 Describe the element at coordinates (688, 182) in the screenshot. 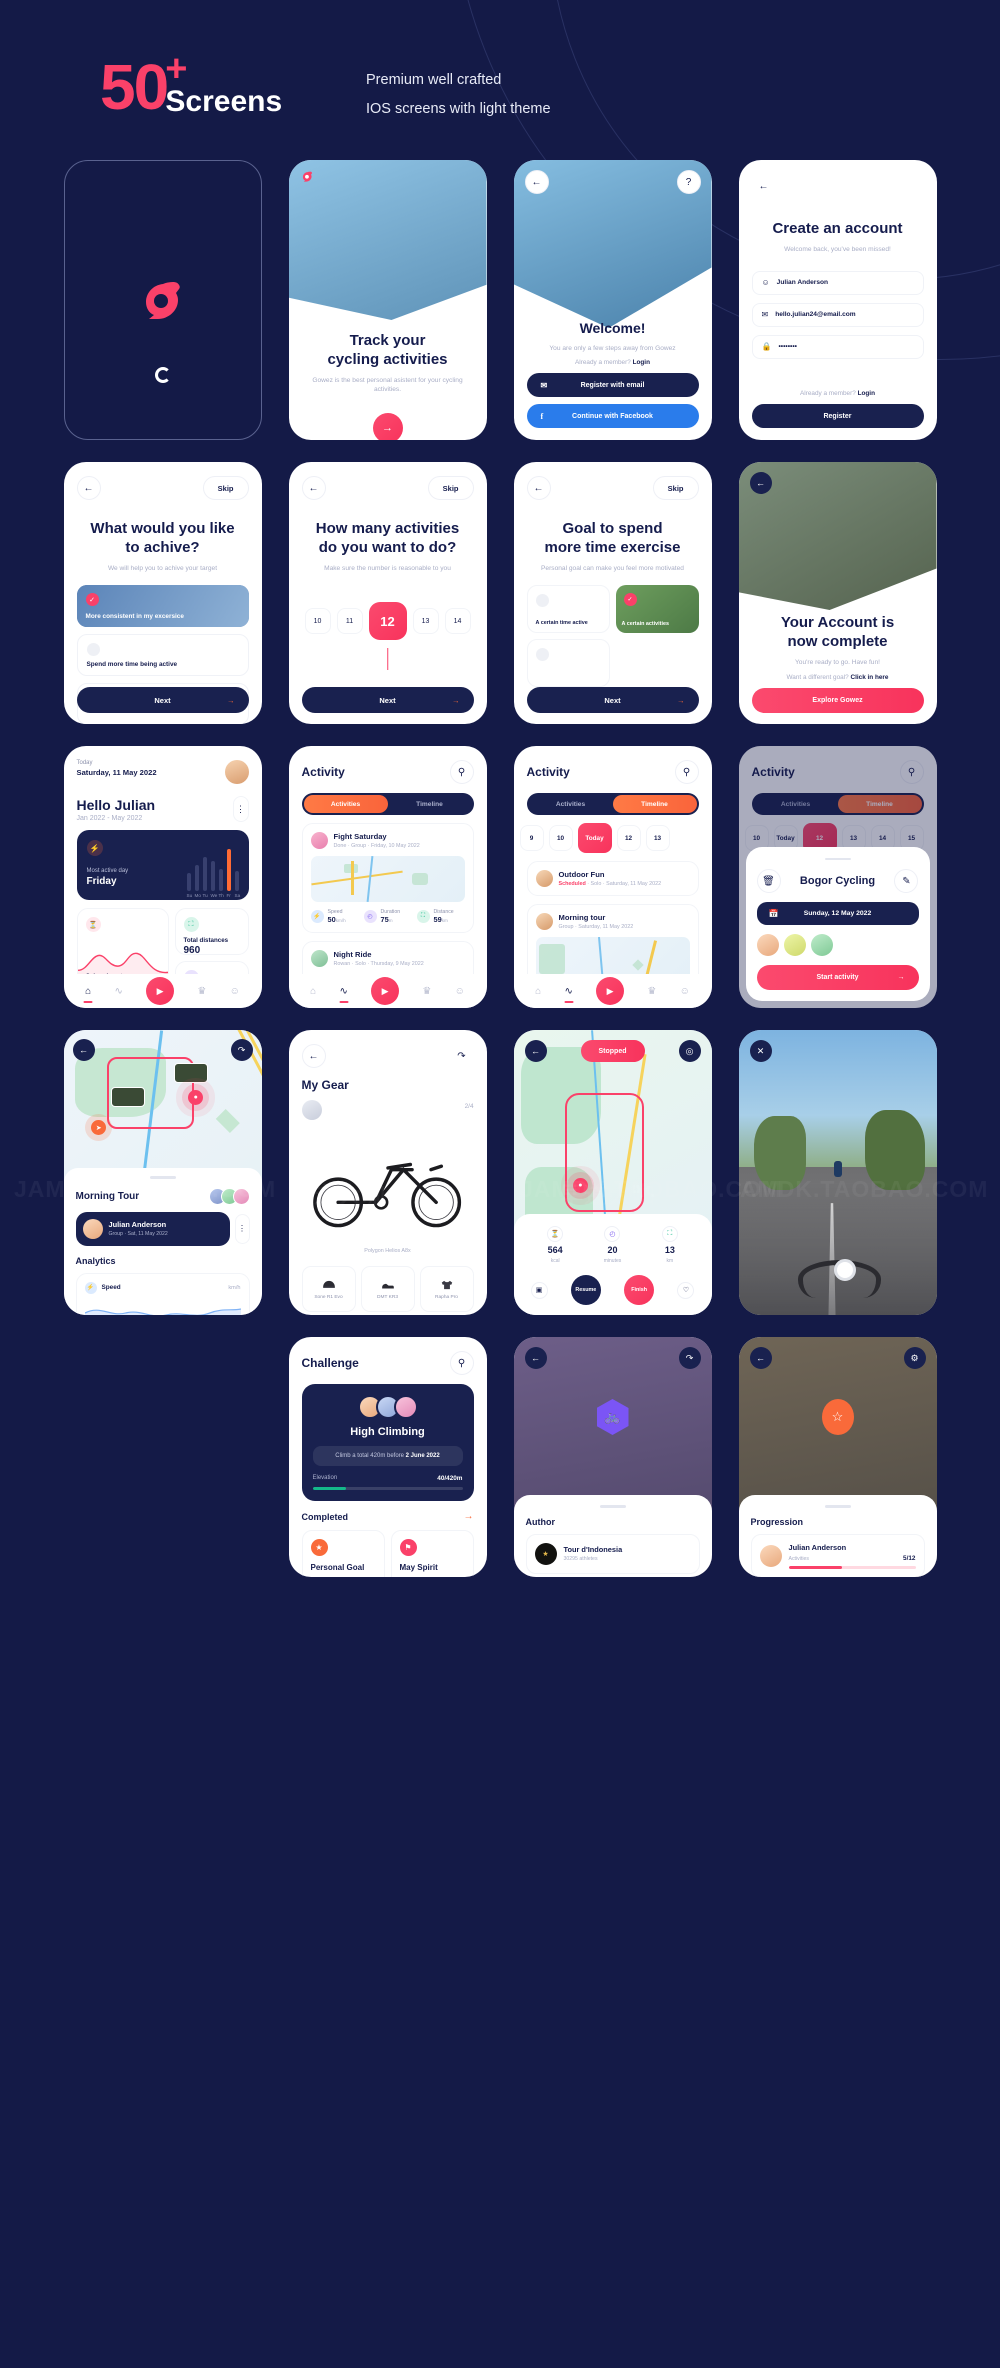

I see `welcome-help-button: ?` at that location.